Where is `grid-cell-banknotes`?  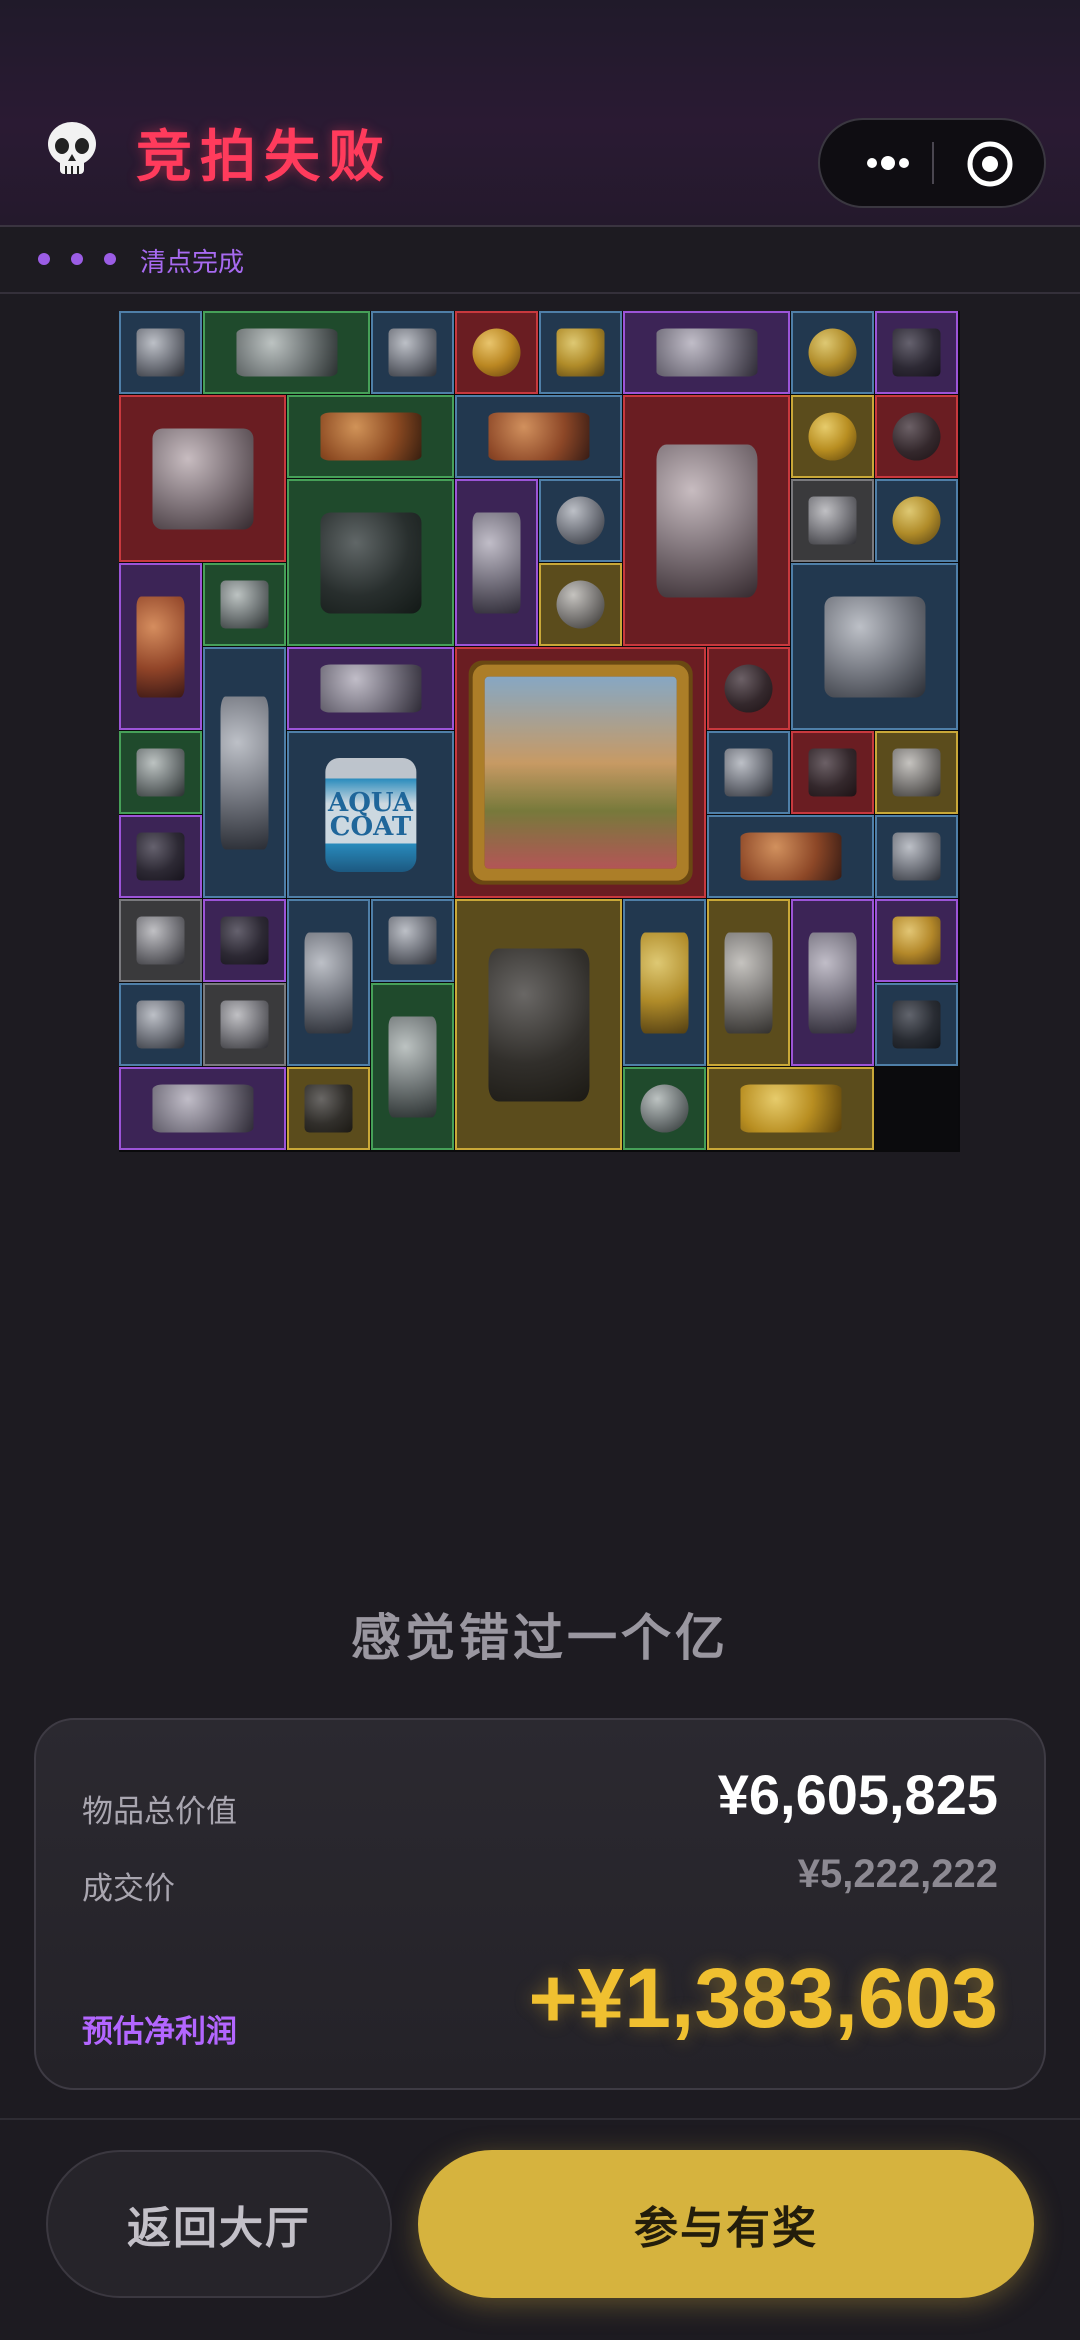
grid-cell-banknotes is located at coordinates (748, 982).